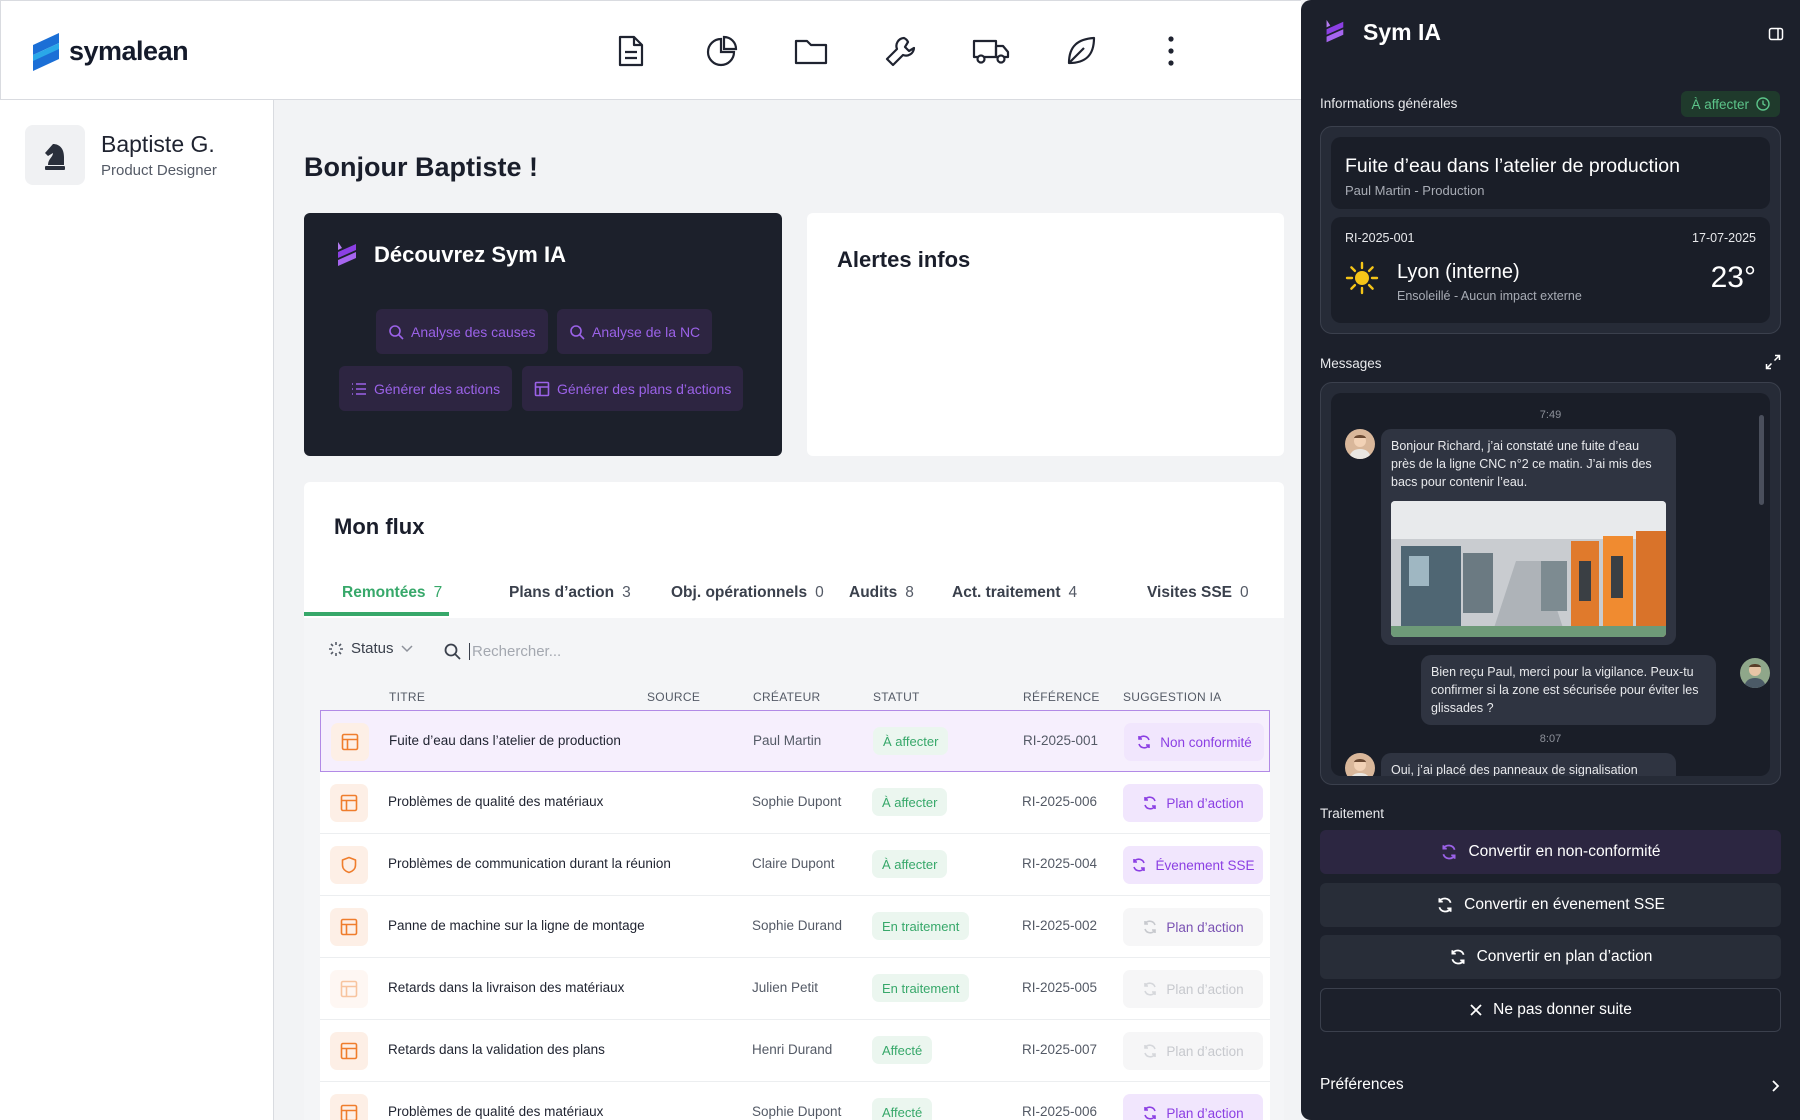  What do you see at coordinates (1351, 363) in the screenshot?
I see `messages-label: Messages` at bounding box center [1351, 363].